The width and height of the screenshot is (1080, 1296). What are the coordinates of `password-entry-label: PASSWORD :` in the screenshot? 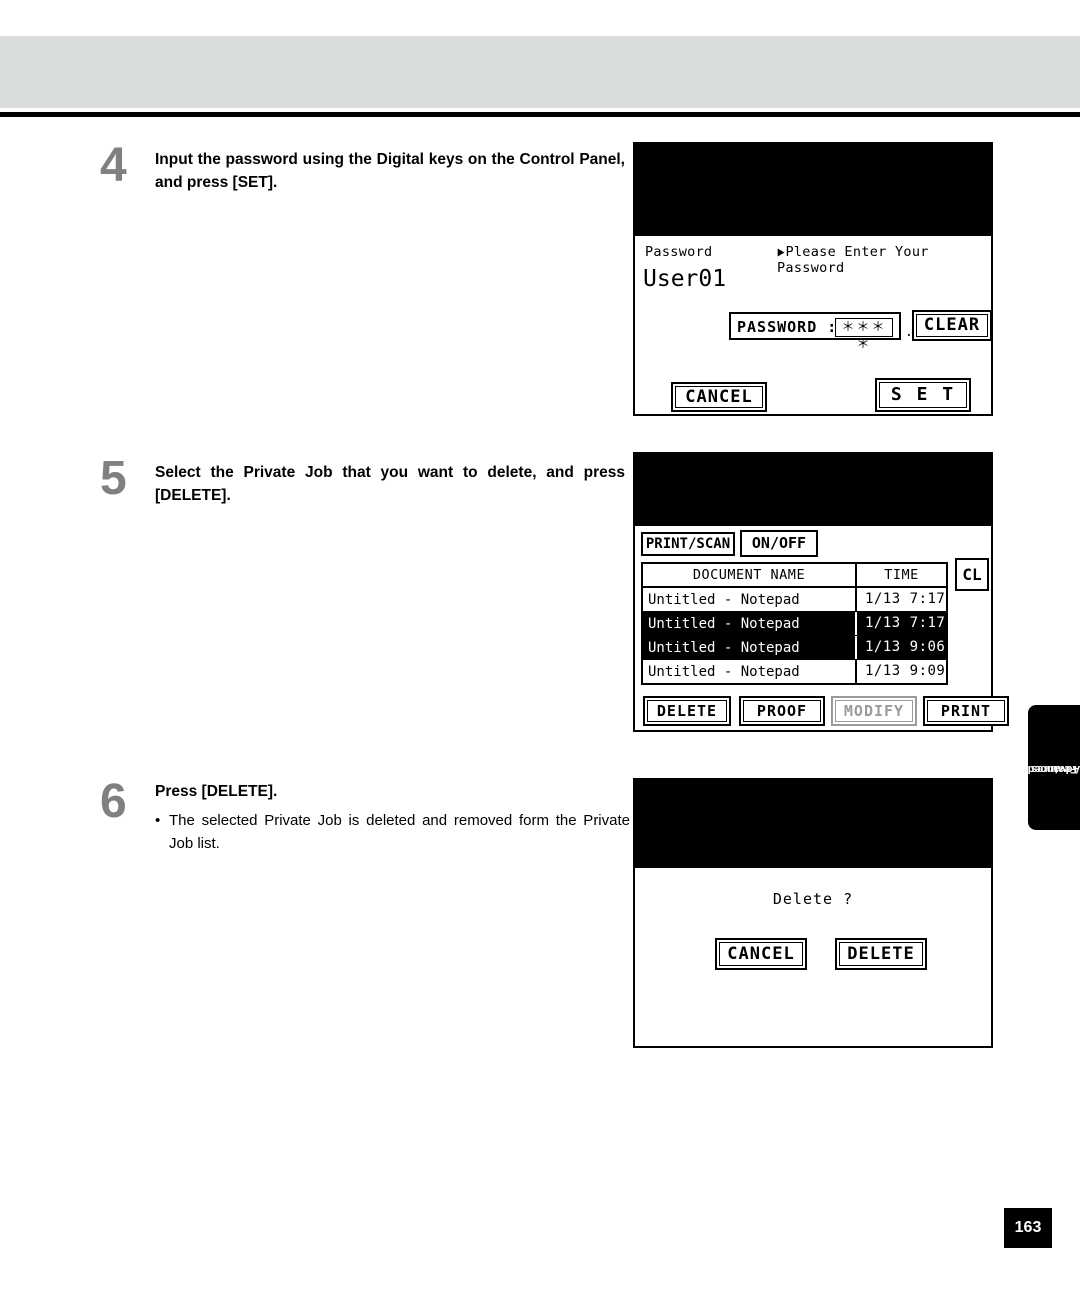 It's located at (787, 327).